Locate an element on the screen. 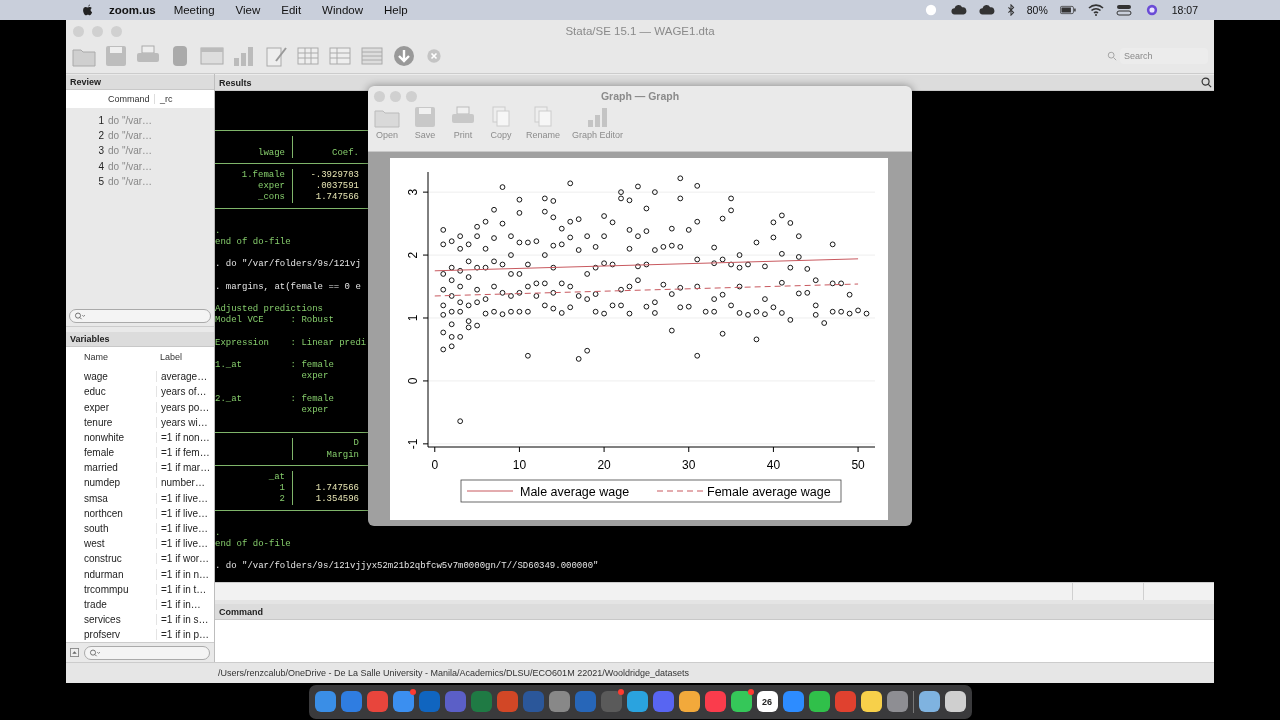  x-tick-label: 20 is located at coordinates (604, 465).